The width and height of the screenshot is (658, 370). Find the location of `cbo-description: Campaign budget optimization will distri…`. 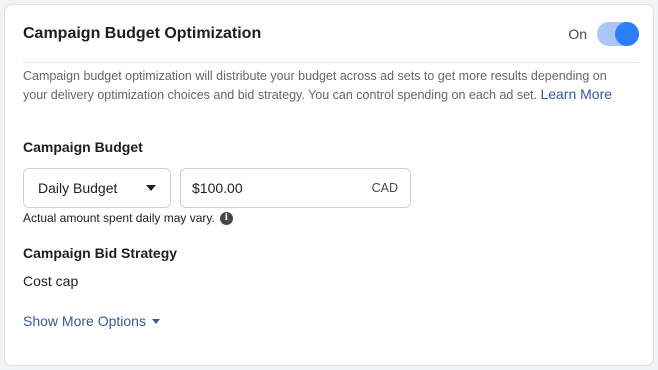

cbo-description: Campaign budget optimization will distri… is located at coordinates (328, 85).